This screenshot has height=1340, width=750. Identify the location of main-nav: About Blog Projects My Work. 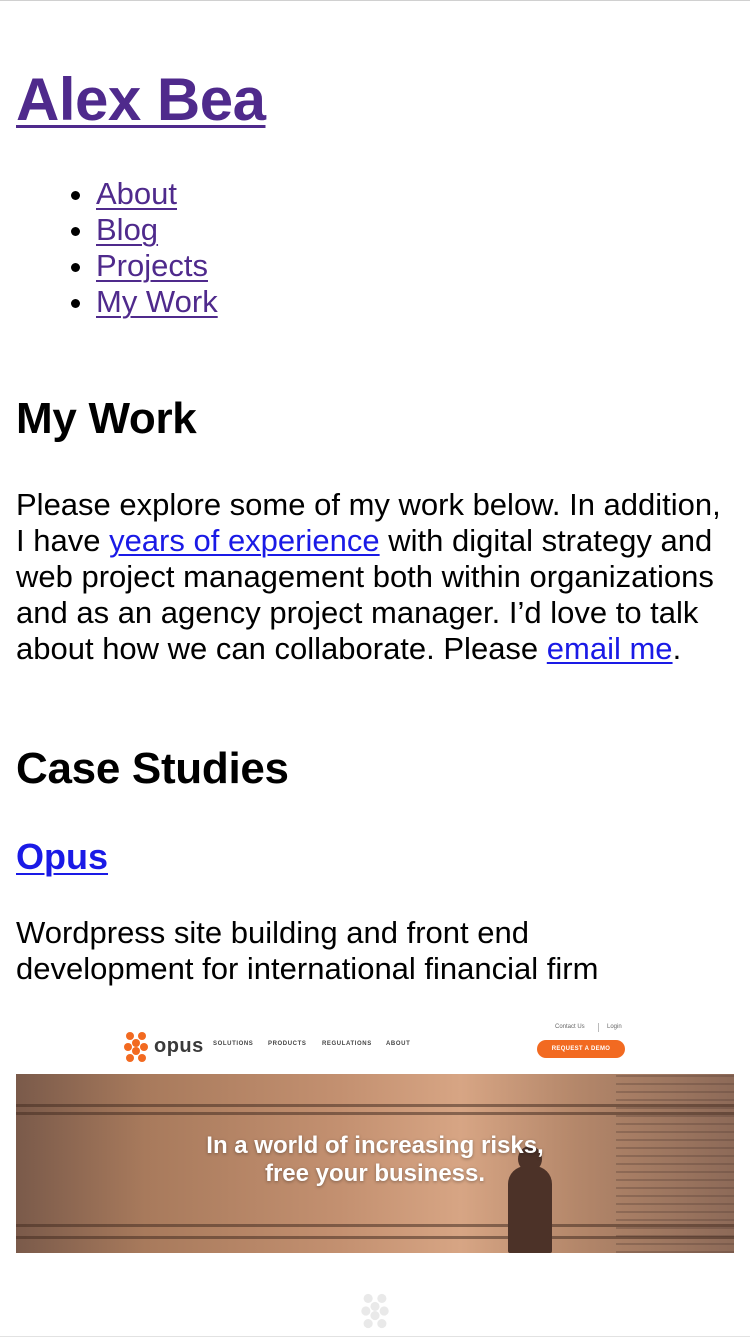
(109, 248).